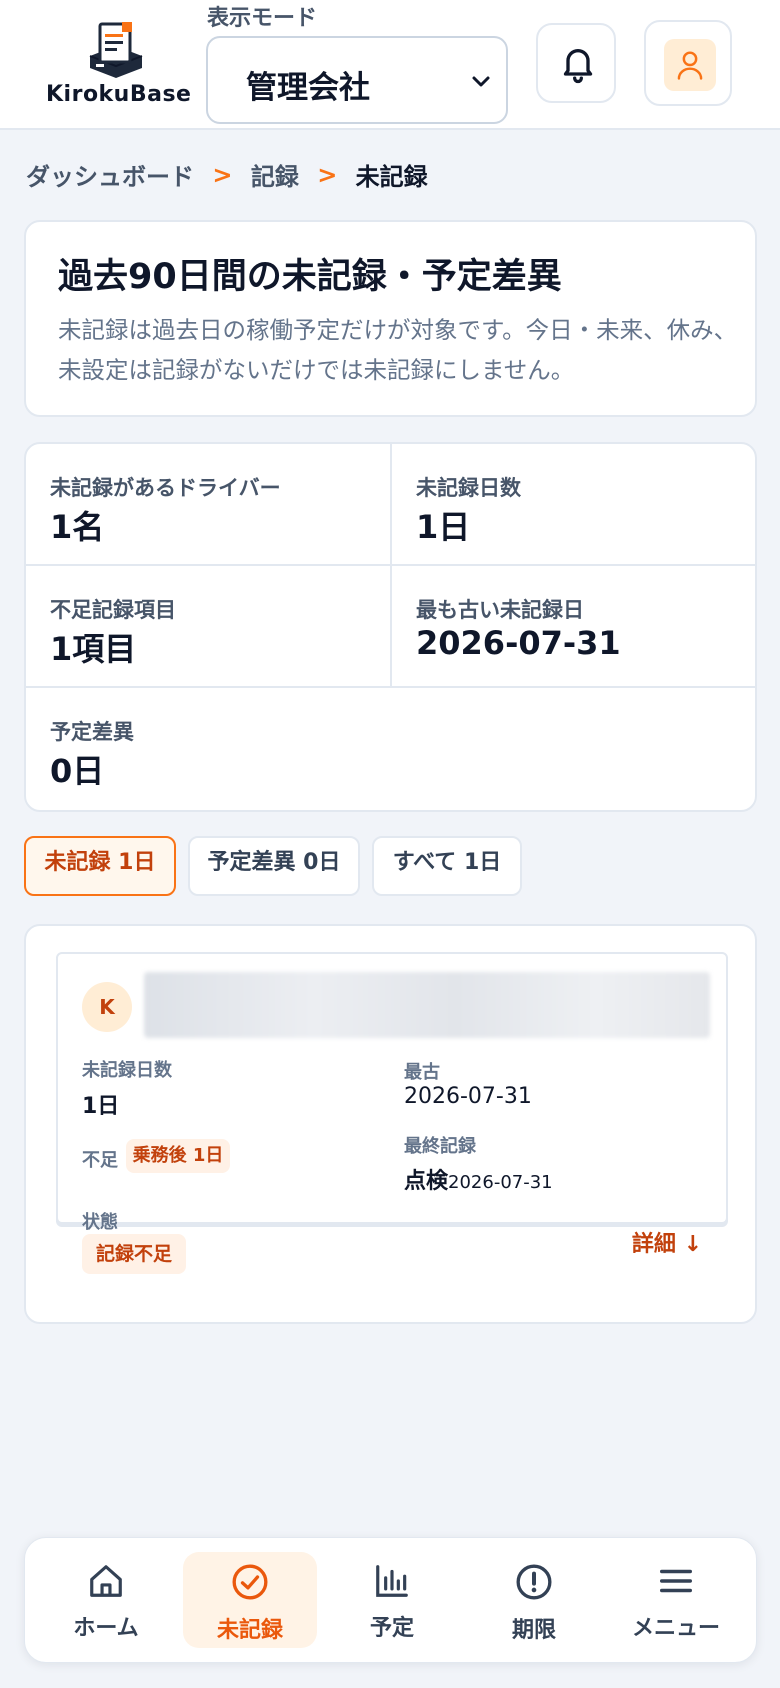 The image size is (780, 1688). I want to click on mode-label: 表示モード, so click(262, 18).